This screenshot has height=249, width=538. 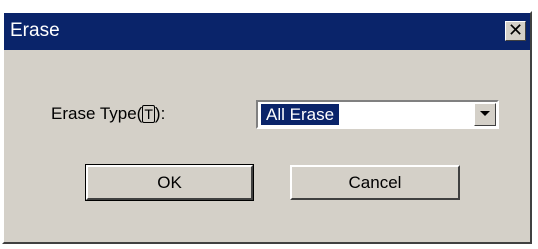 I want to click on erase-type-dropdown-button, so click(x=485, y=114).